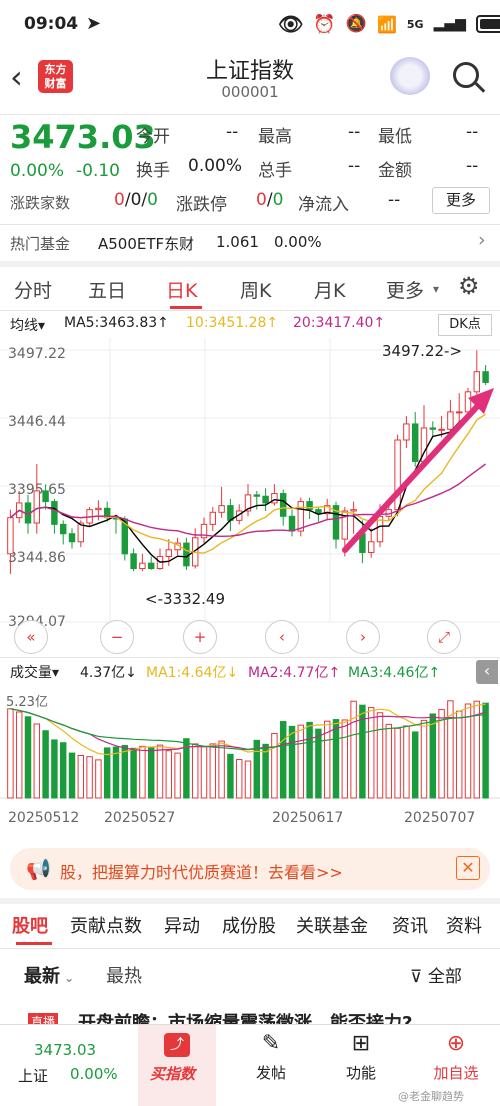  Describe the element at coordinates (124, 975) in the screenshot. I see `sort-hot: 最热` at that location.